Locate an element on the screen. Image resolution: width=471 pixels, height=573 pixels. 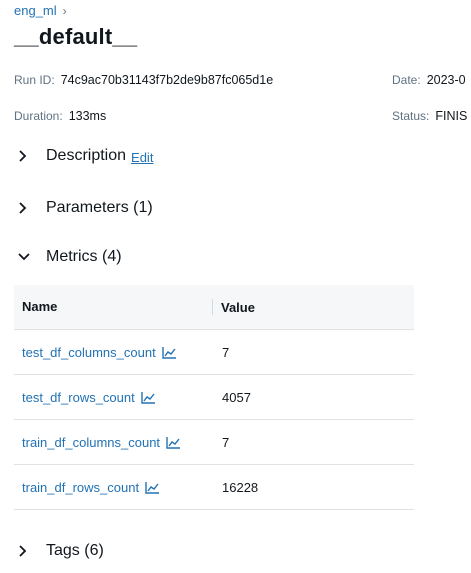
section-tags-title: Tags (6) is located at coordinates (75, 551).